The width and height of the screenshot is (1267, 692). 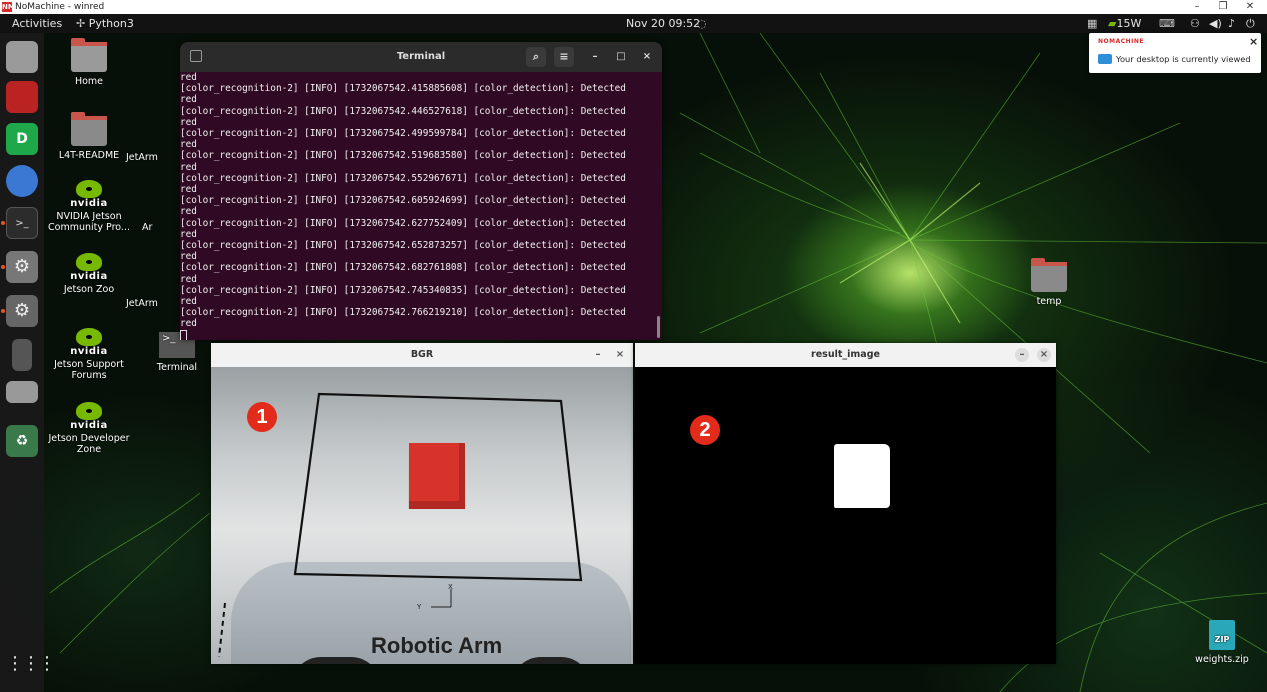 I want to click on terminal-titlebar: Terminal ⌕ ≡ – □ ×, so click(x=421, y=57).